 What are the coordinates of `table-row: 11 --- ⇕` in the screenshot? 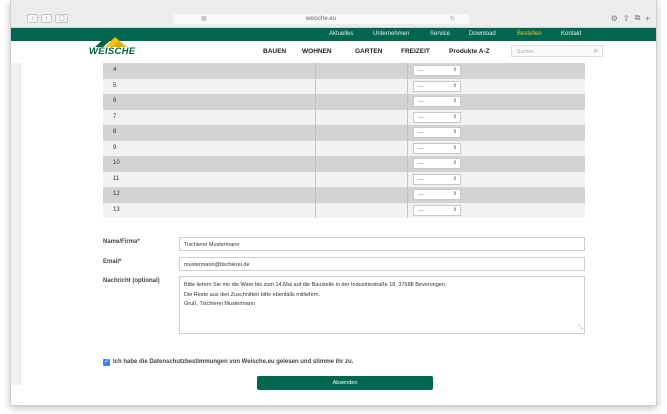 It's located at (344, 179).